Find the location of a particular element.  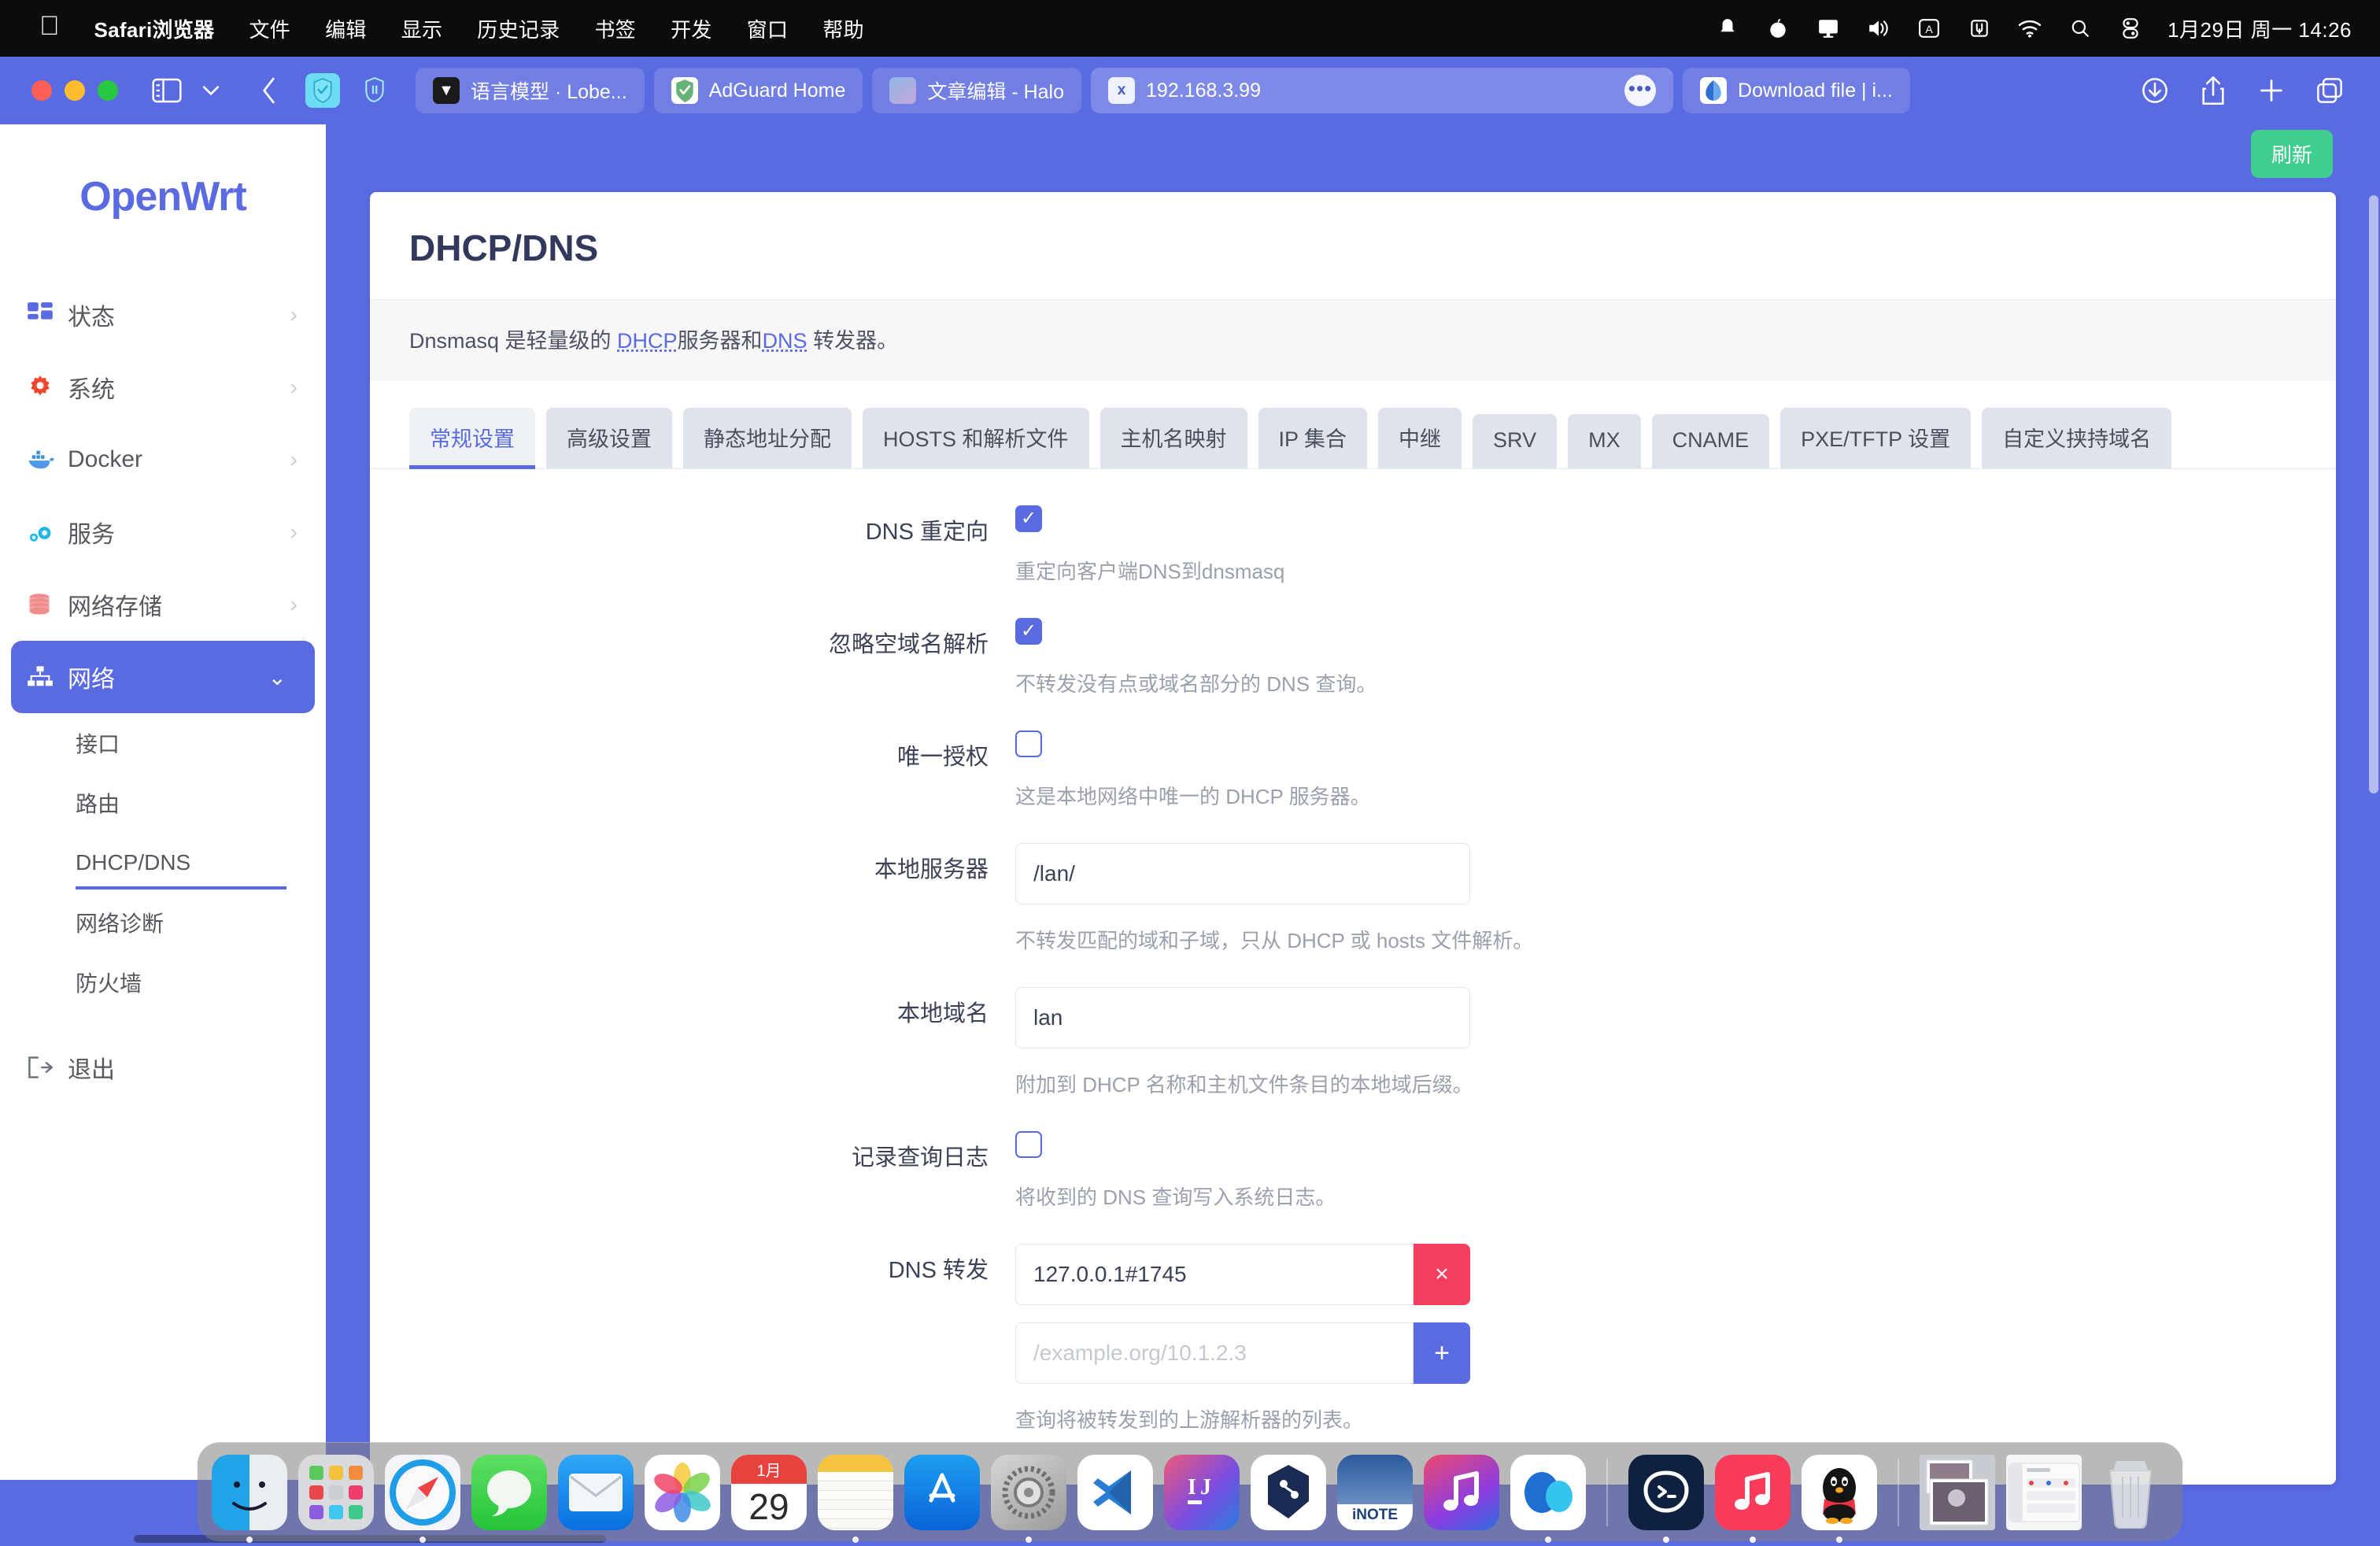

dock-app-safari is located at coordinates (422, 1498).